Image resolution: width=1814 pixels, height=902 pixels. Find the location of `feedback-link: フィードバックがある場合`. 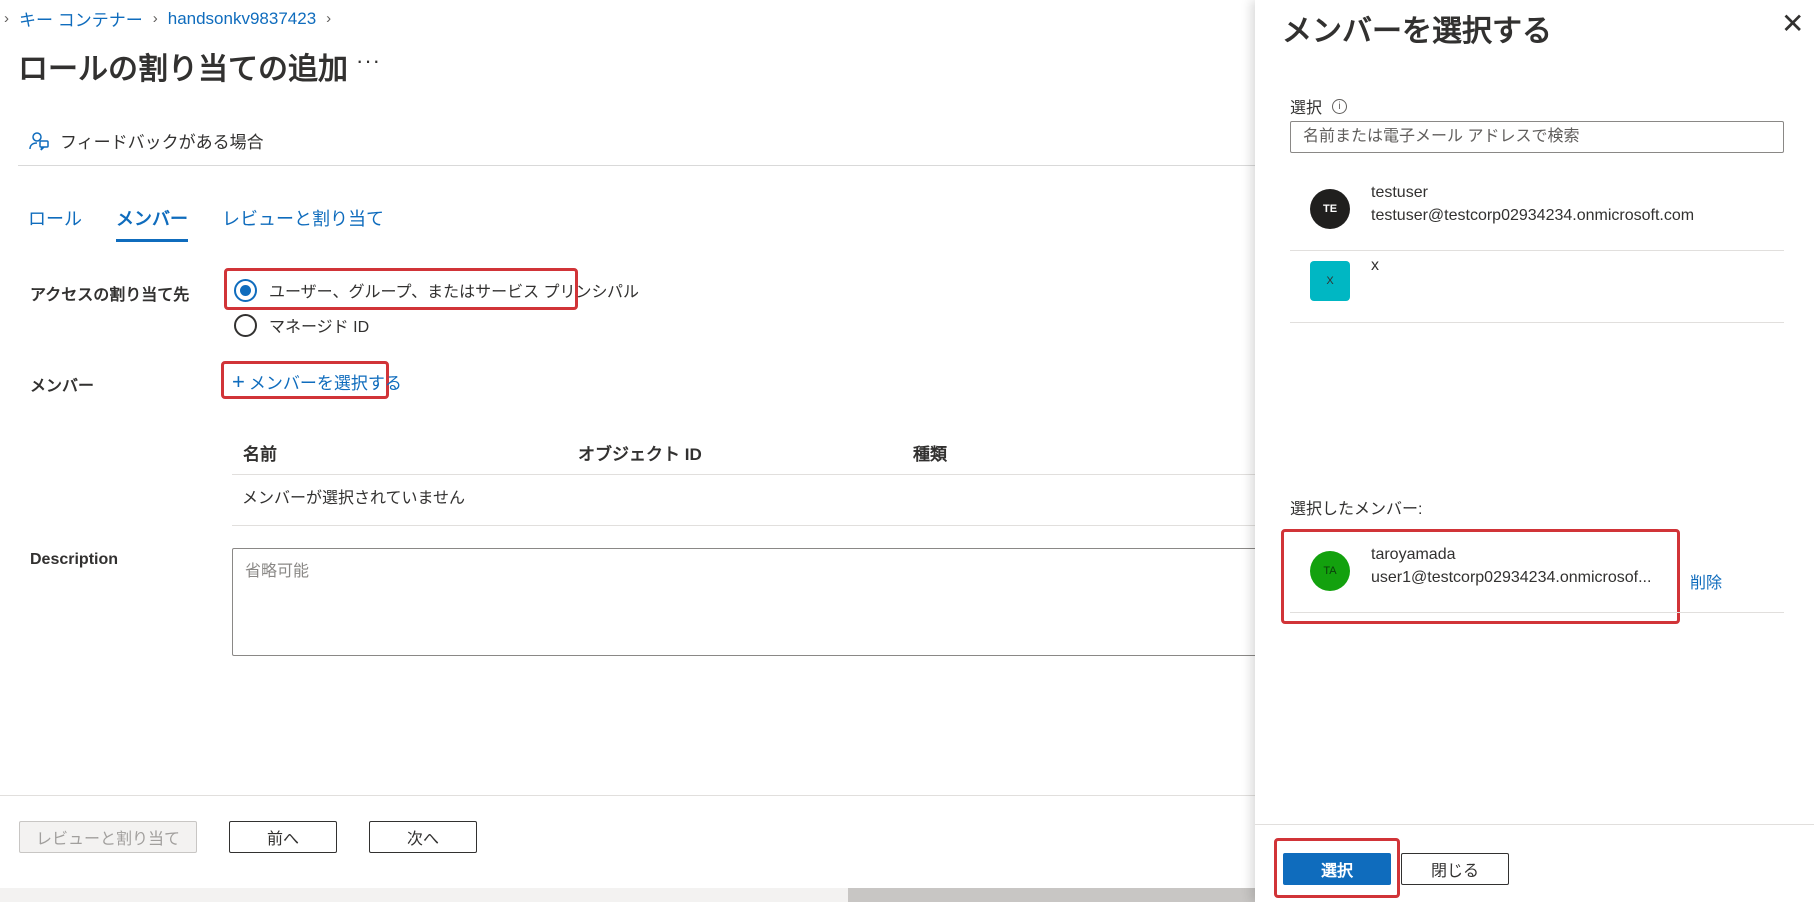

feedback-link: フィードバックがある場合 is located at coordinates (146, 140).